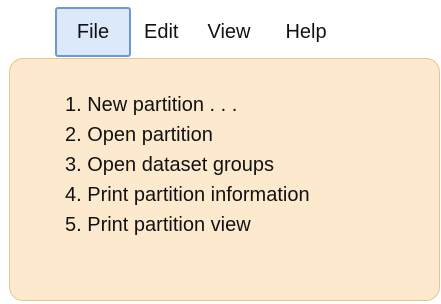  I want to click on menu-item-print-partition-information: 4. Print partition information, so click(187, 195).